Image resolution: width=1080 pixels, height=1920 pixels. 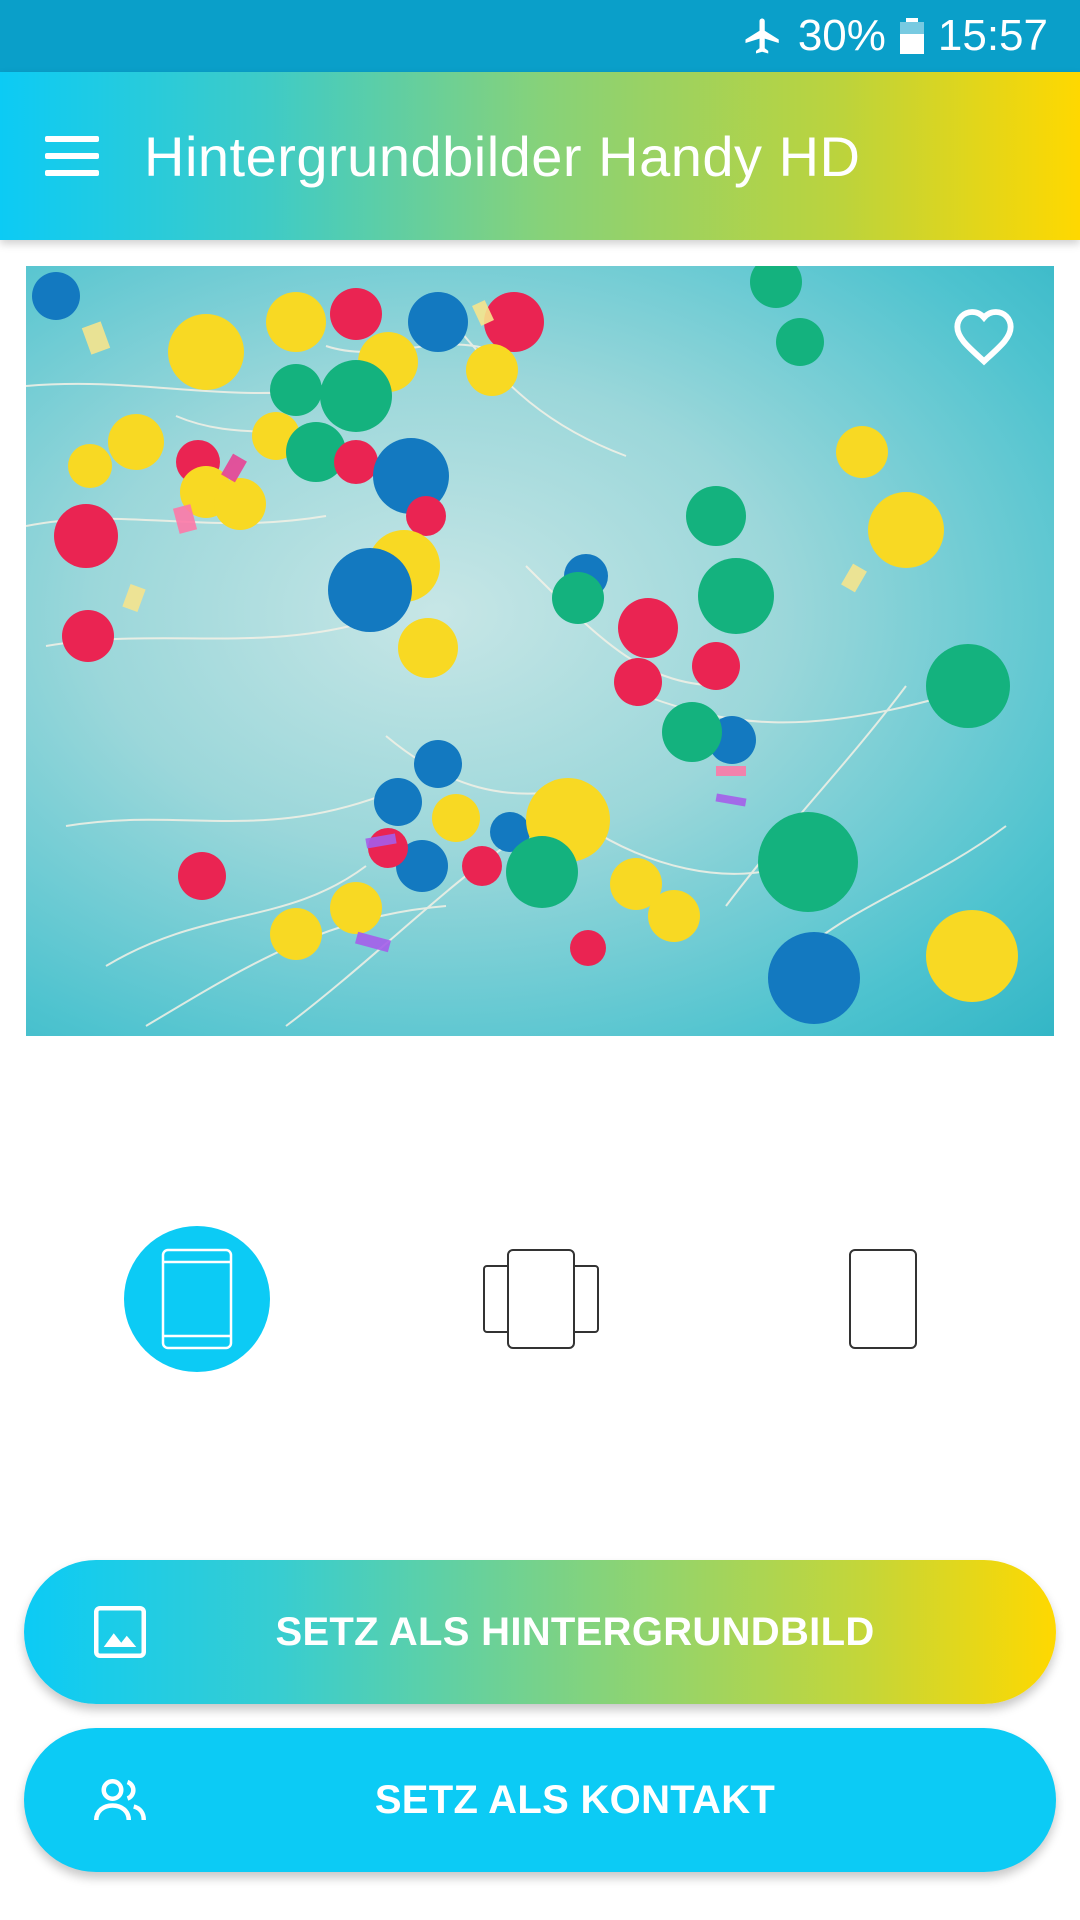 What do you see at coordinates (841, 35) in the screenshot?
I see `battery-percentage: 30%` at bounding box center [841, 35].